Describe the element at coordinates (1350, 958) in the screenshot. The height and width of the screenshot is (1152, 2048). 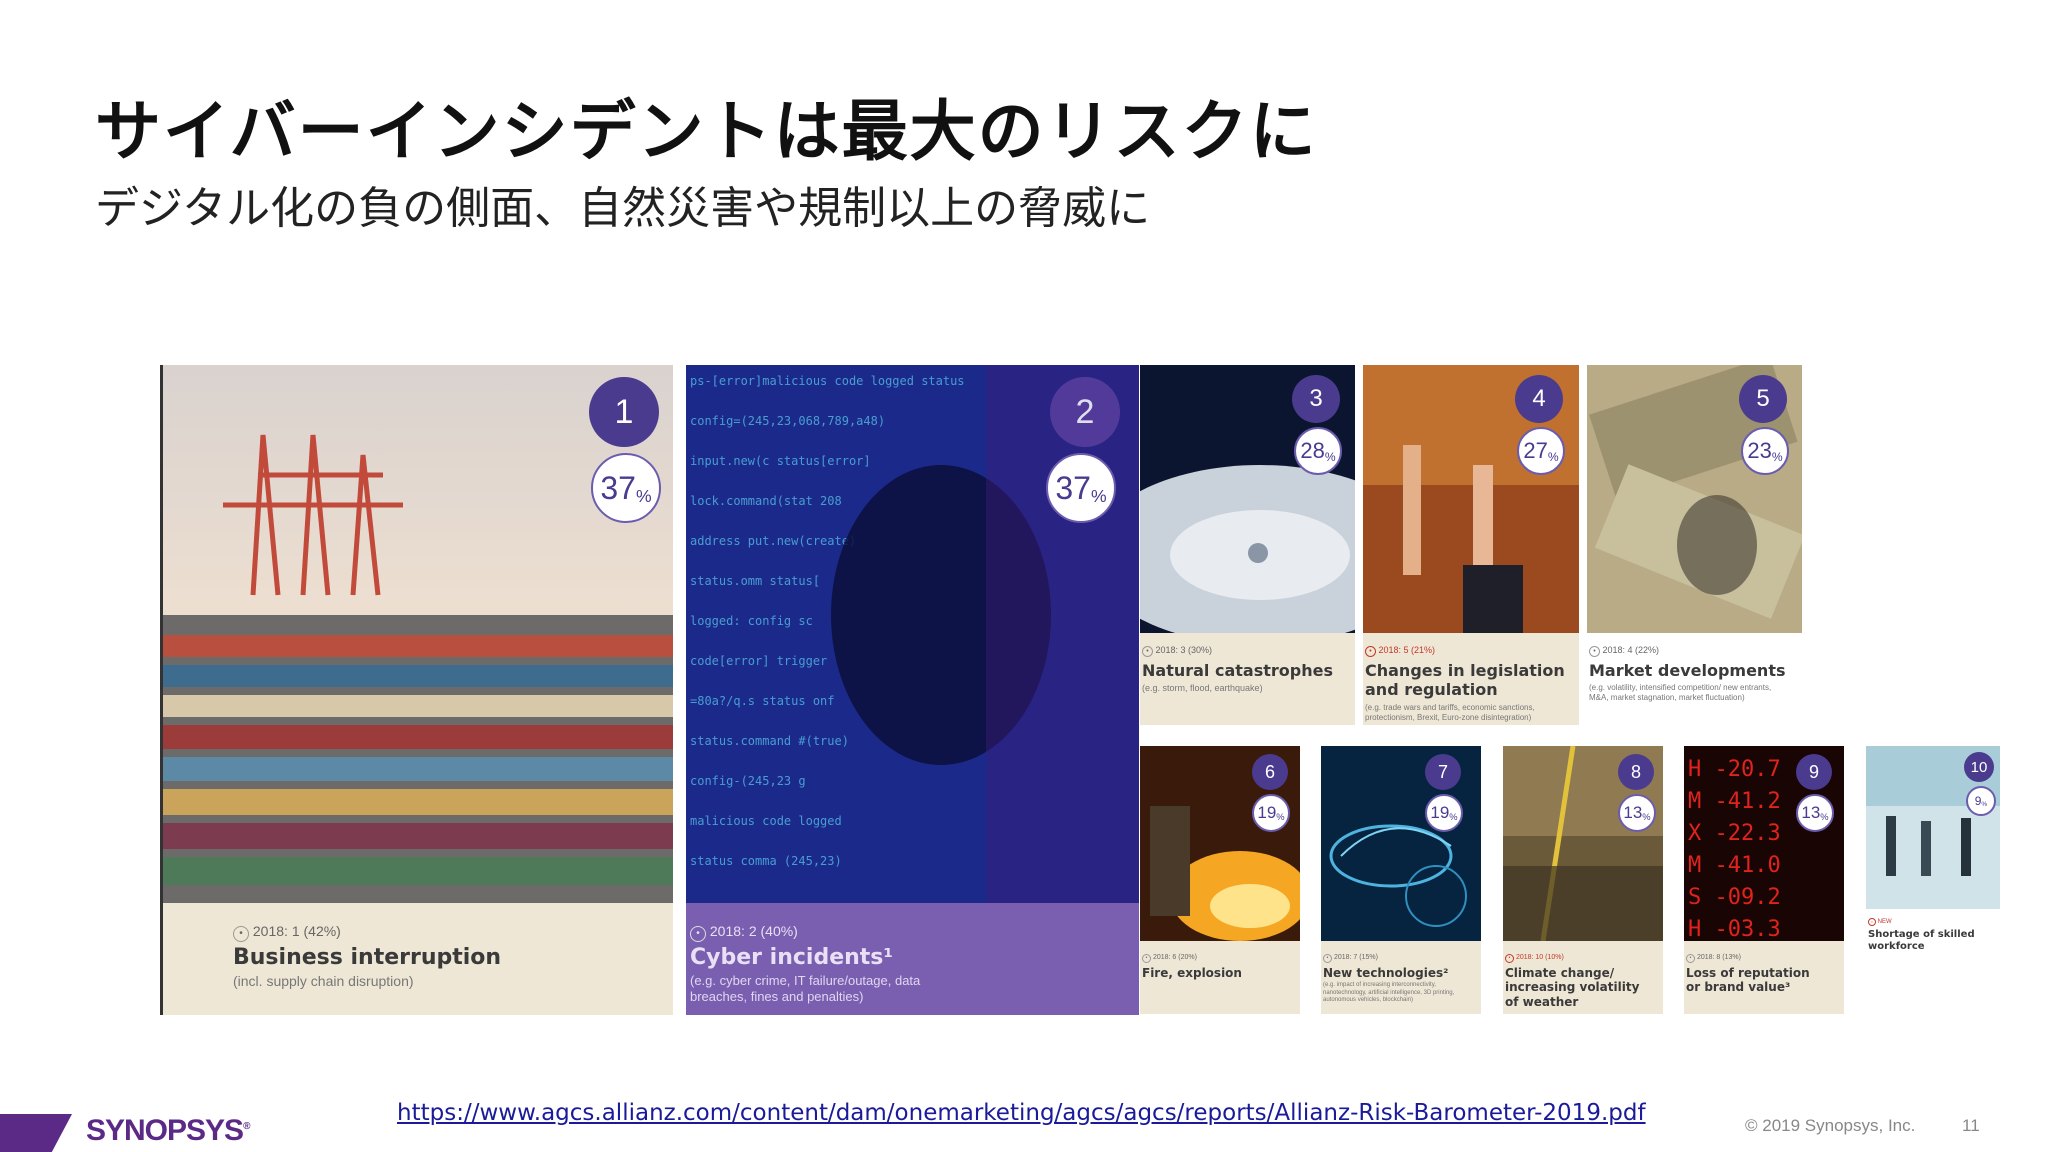
I see `previous-rank: • 2018: 7 (15%)` at that location.